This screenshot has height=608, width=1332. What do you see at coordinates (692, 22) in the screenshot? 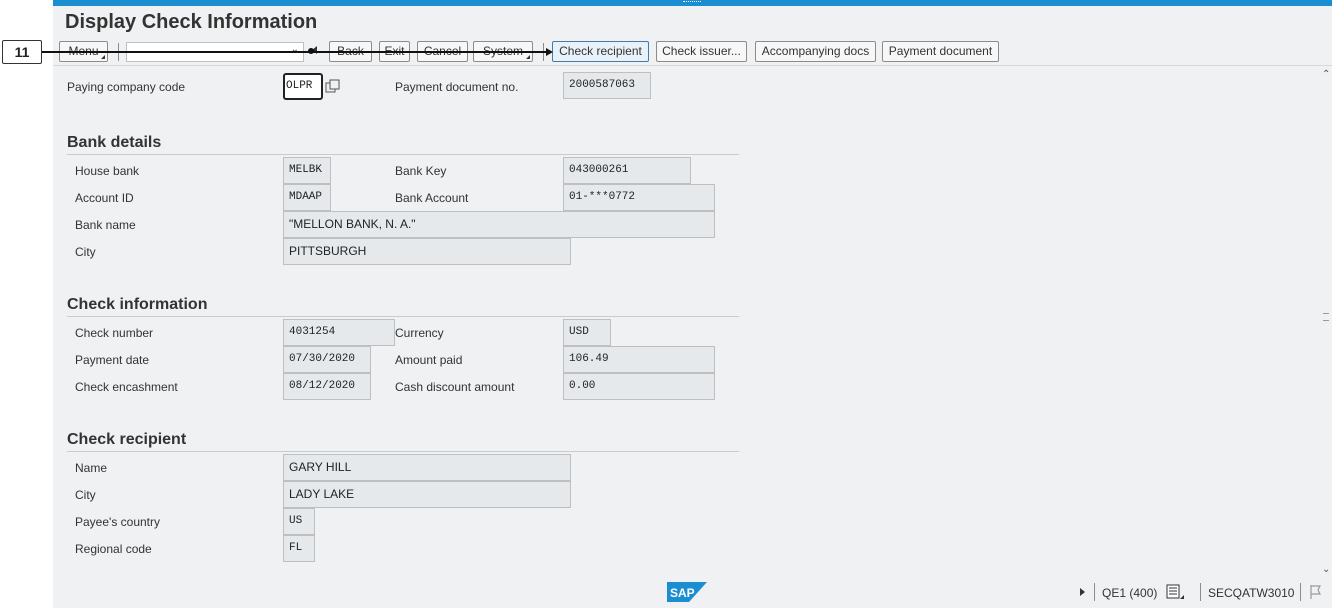
I see `title-bar: Display Check Information` at bounding box center [692, 22].